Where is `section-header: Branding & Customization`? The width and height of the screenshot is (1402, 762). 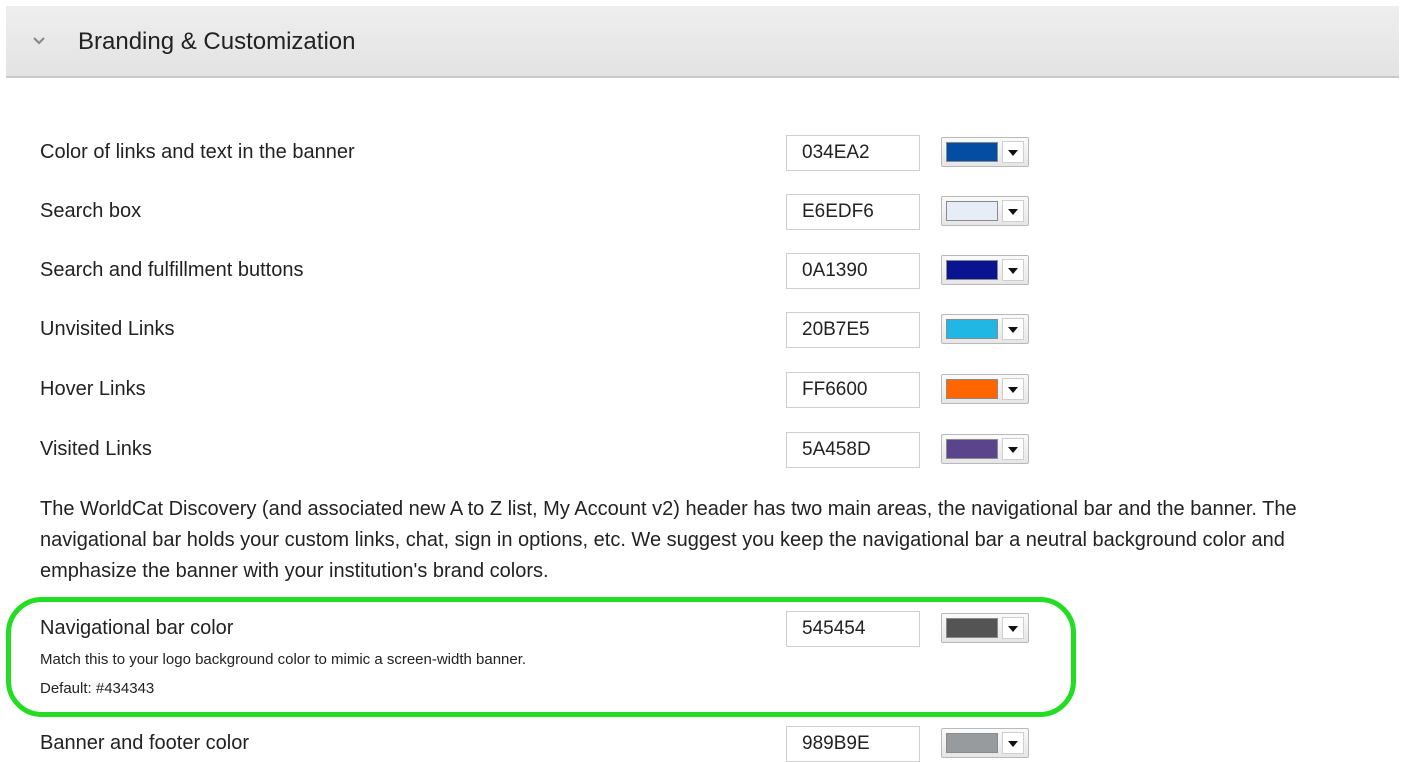 section-header: Branding & Customization is located at coordinates (702, 42).